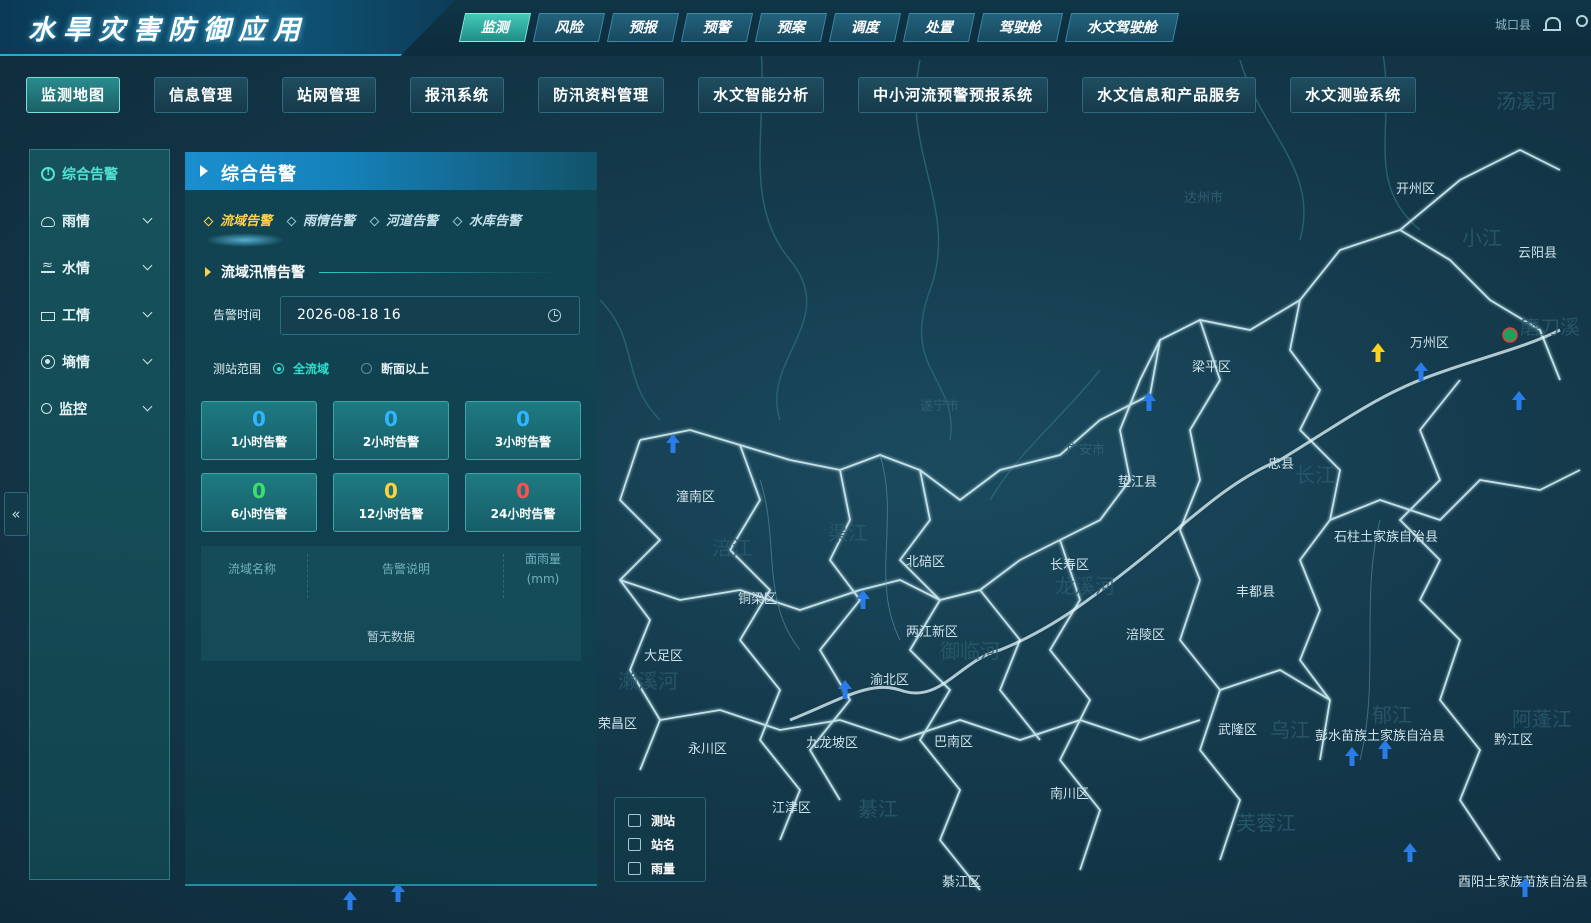 Image resolution: width=1591 pixels, height=923 pixels. Describe the element at coordinates (99, 314) in the screenshot. I see `sidebar-item-engineering: 工情` at that location.